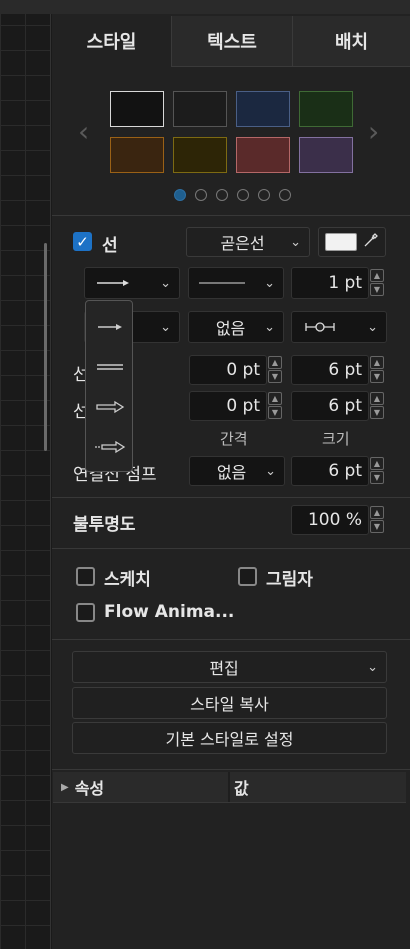 Image resolution: width=410 pixels, height=949 pixels. I want to click on tab-style: 스타일, so click(111, 41).